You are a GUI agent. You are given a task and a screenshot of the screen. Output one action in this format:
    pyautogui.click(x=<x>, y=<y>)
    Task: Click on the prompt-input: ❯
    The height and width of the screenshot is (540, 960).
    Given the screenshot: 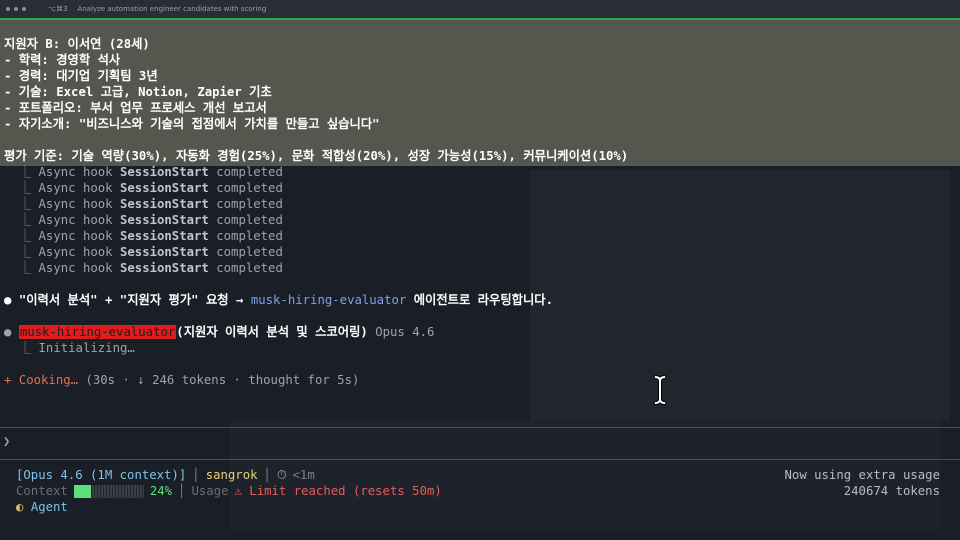 What is the action you would take?
    pyautogui.click(x=6, y=441)
    